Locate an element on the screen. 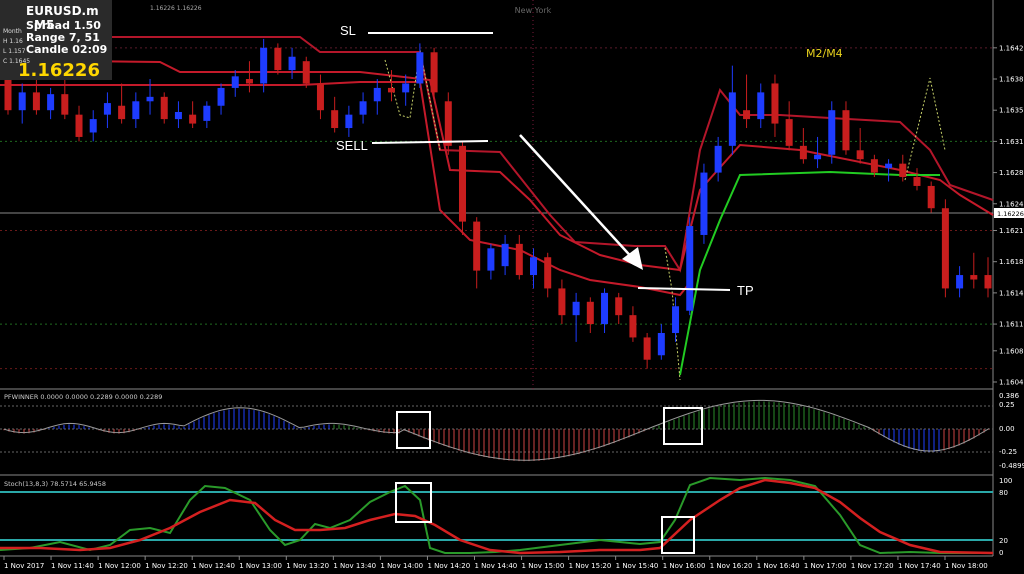  price-tick-label: 1.16245 is located at coordinates (1011, 204).